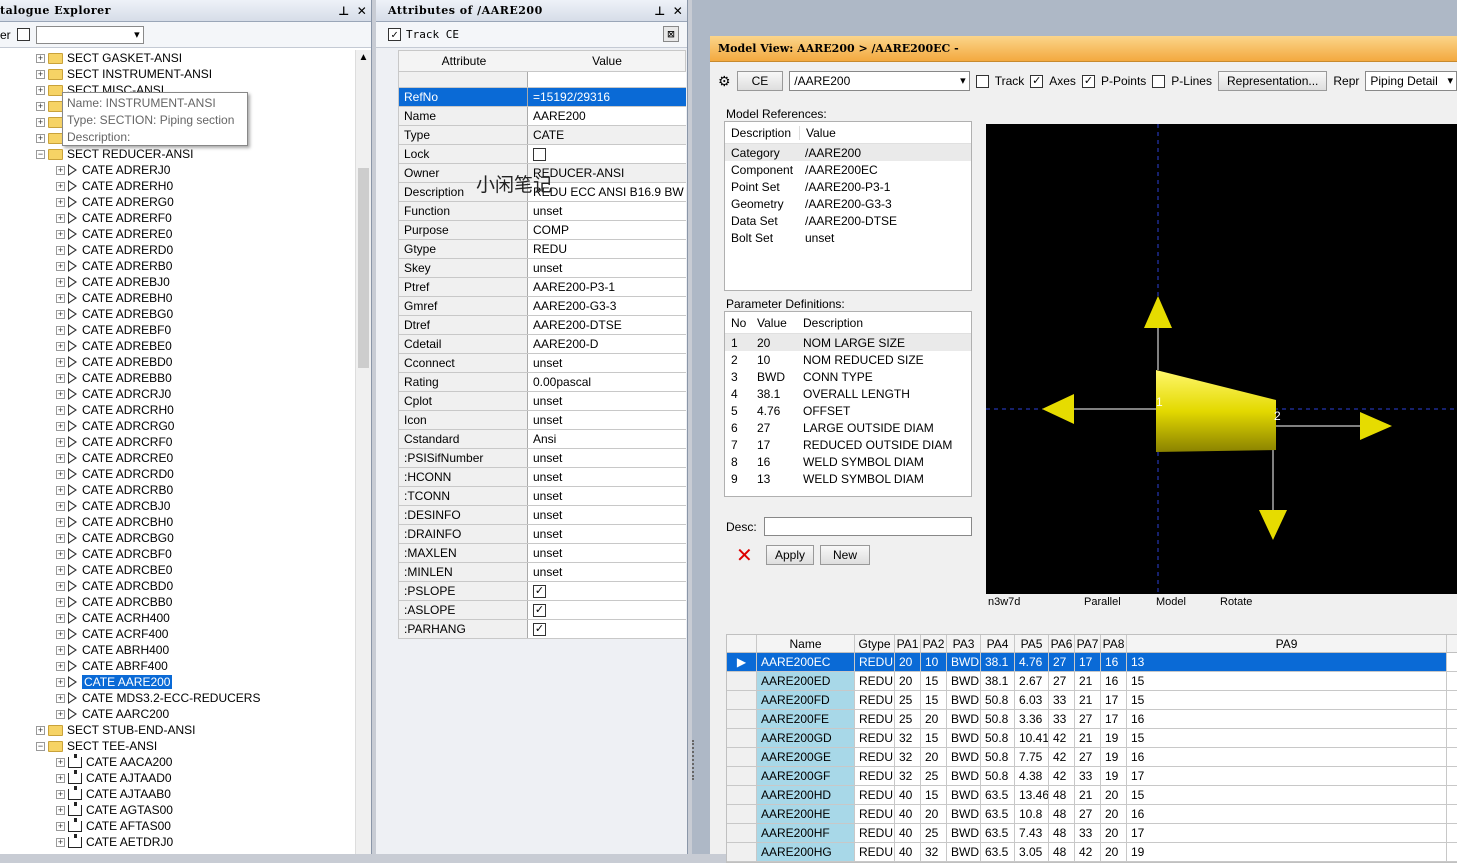  What do you see at coordinates (1092, 776) in the screenshot?
I see `dataset-row: AARE200GF REDU 32 25 BWD 50.8 4.38 42 33 19 17` at bounding box center [1092, 776].